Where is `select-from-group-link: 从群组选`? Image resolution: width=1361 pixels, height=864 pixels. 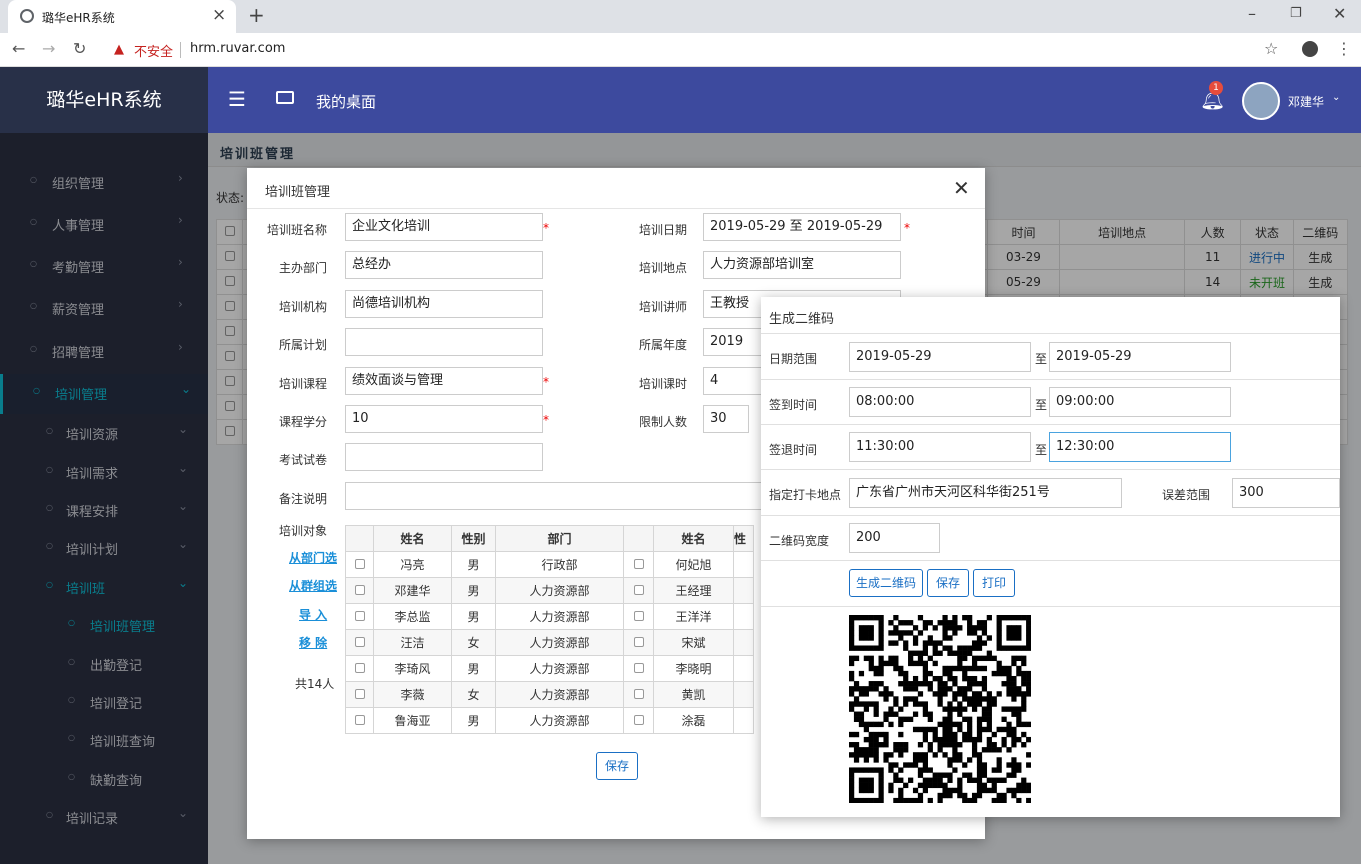 select-from-group-link: 从群组选 is located at coordinates (313, 585).